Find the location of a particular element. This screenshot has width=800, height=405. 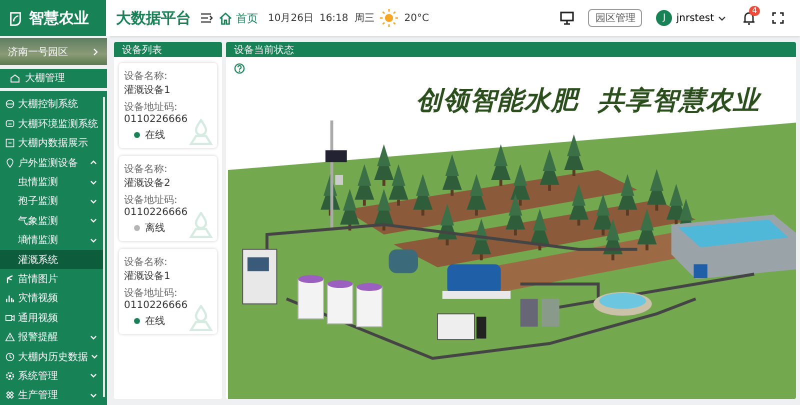

menu-item: 生产管理 is located at coordinates (51, 395).